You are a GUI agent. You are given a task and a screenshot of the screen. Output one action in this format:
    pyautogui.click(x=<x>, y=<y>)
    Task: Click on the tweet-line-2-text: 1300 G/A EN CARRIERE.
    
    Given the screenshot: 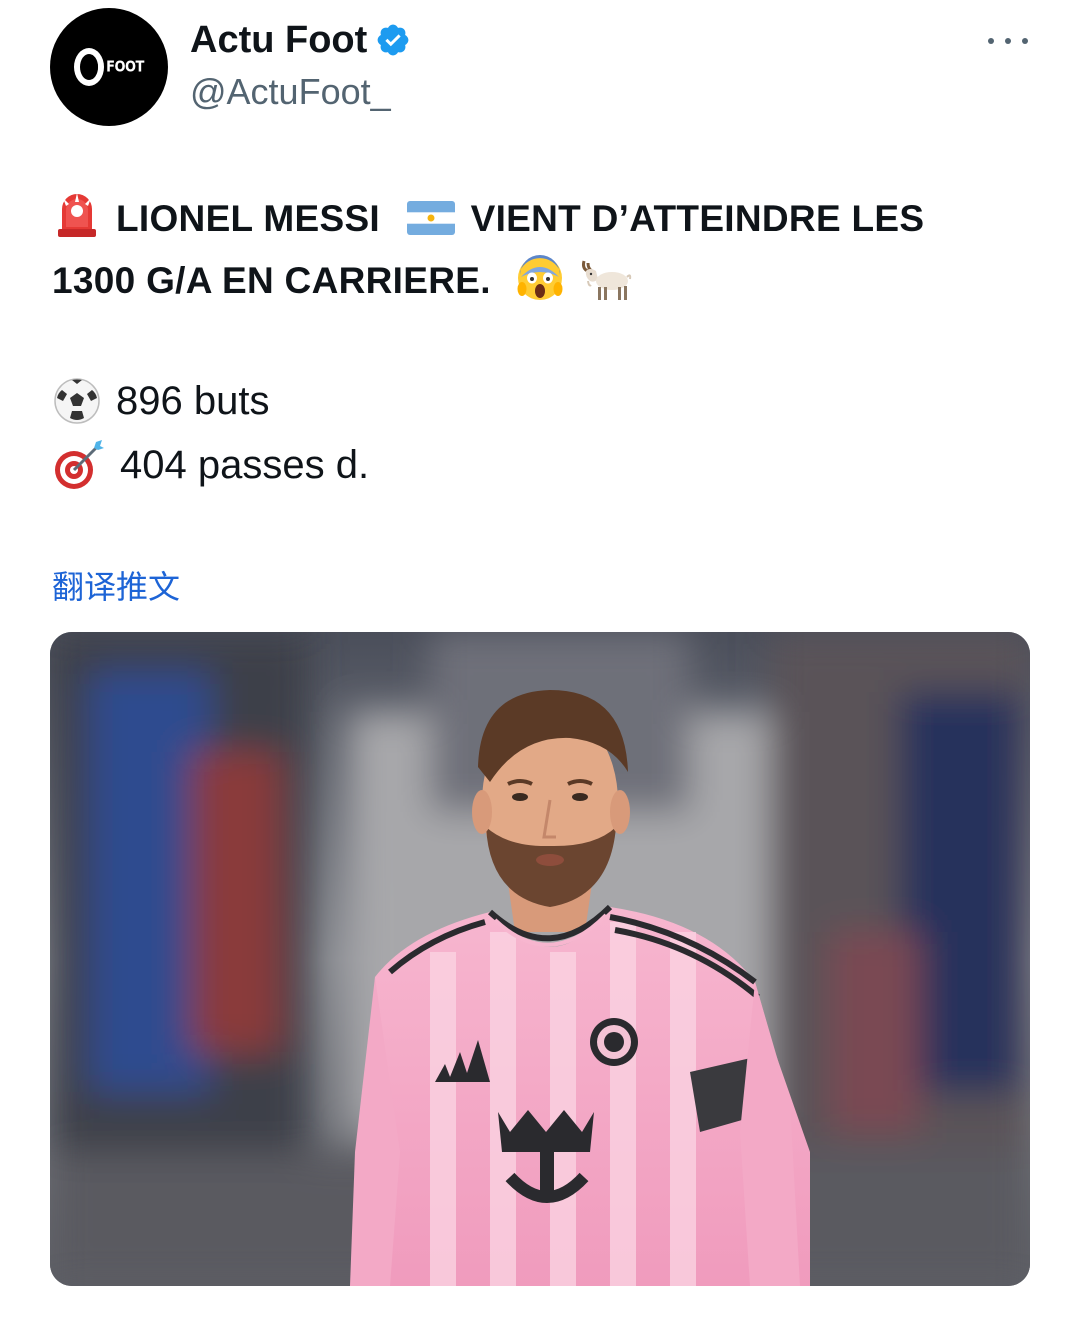 What is the action you would take?
    pyautogui.click(x=271, y=280)
    